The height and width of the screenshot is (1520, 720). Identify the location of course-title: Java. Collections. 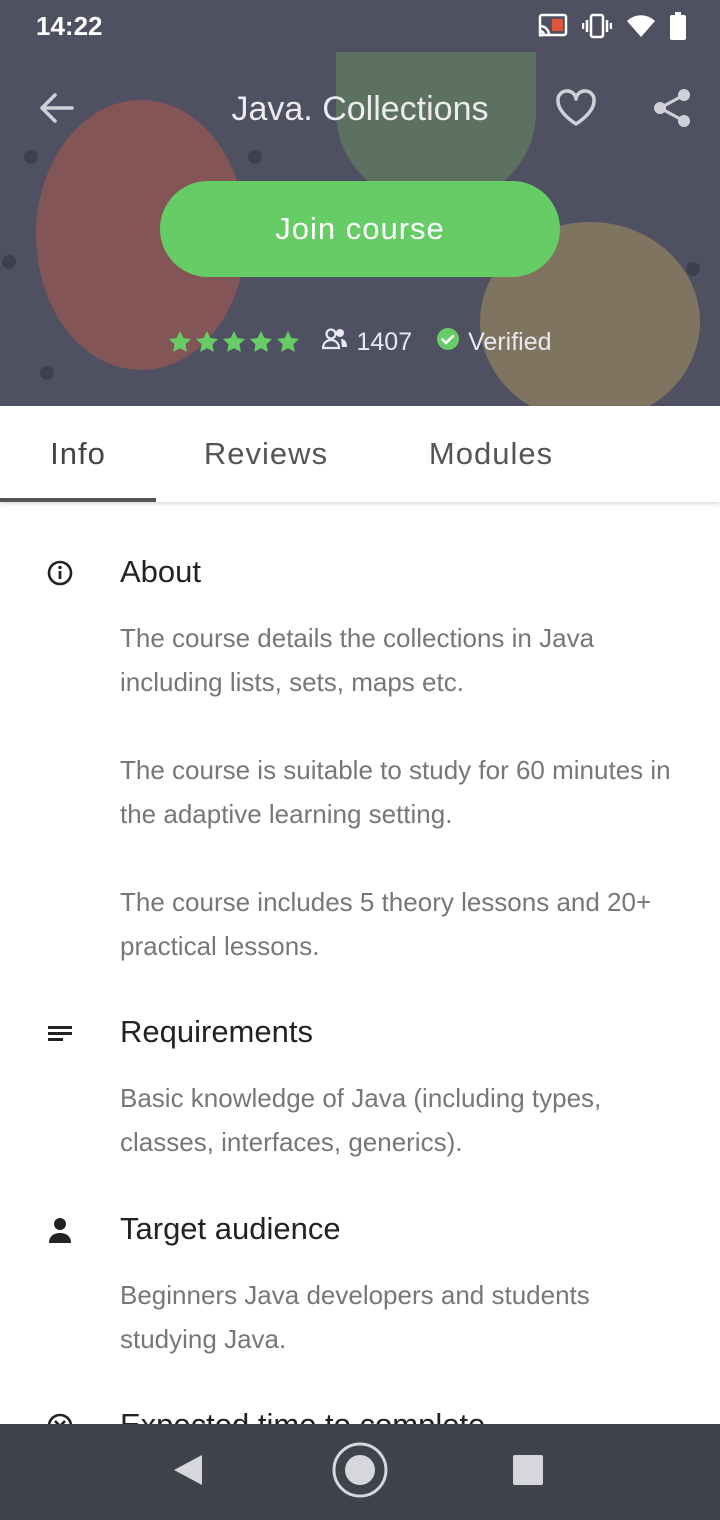
(360, 109).